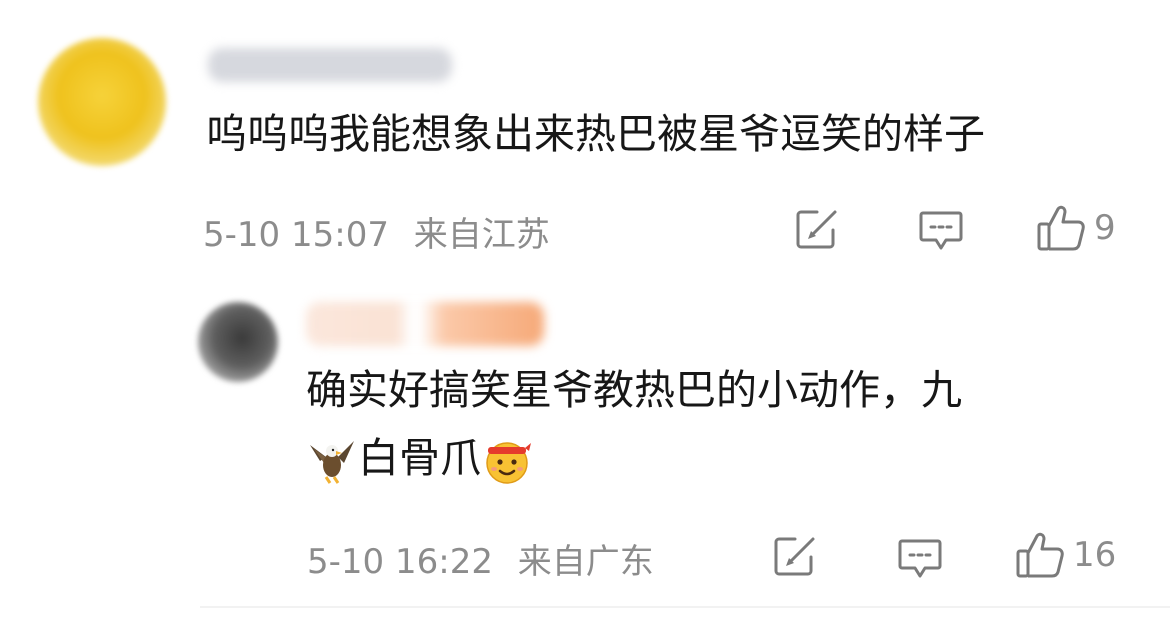 The image size is (1170, 623). What do you see at coordinates (507, 461) in the screenshot?
I see `fighting-emoji` at bounding box center [507, 461].